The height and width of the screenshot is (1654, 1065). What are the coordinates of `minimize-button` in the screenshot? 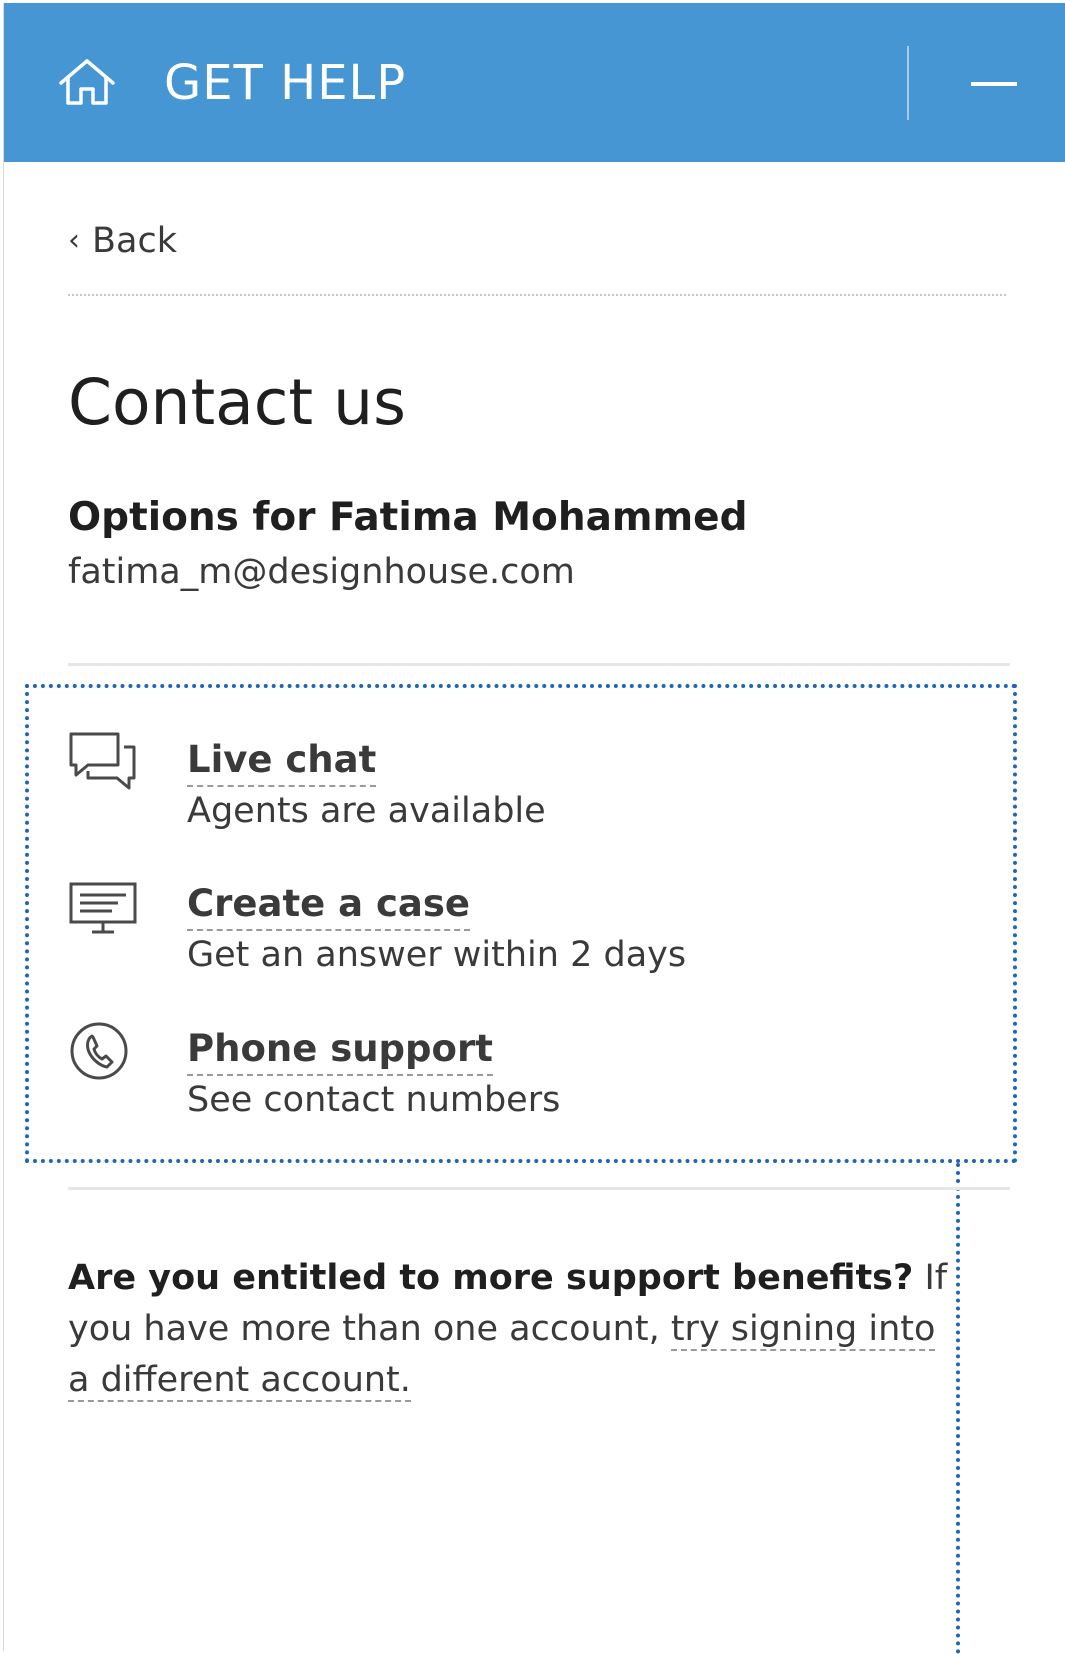 It's located at (992, 85).